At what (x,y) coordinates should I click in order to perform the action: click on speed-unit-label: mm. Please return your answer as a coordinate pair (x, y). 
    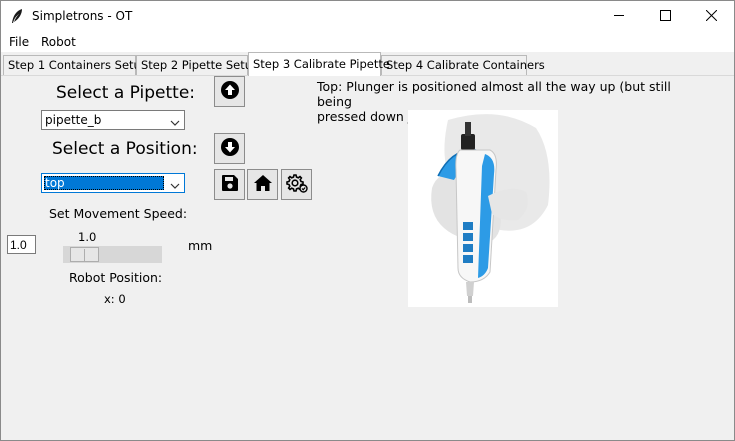
    Looking at the image, I should click on (200, 245).